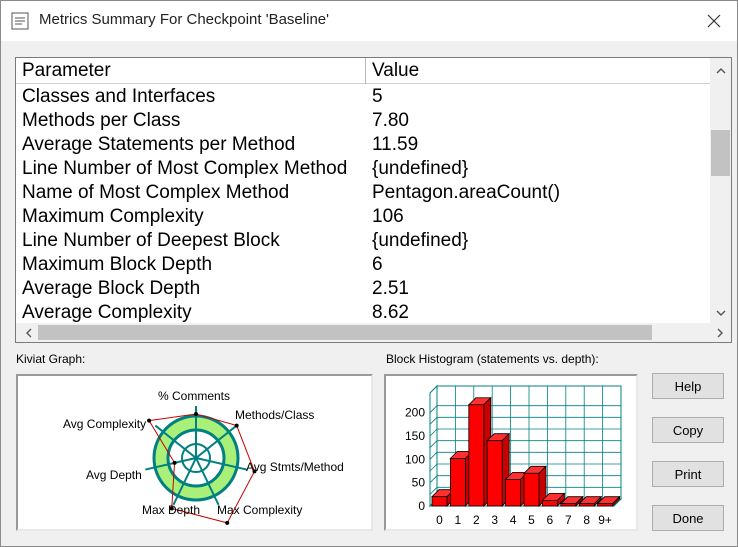  What do you see at coordinates (363, 289) in the screenshot?
I see `table-row: Average Block Depth 2.51` at bounding box center [363, 289].